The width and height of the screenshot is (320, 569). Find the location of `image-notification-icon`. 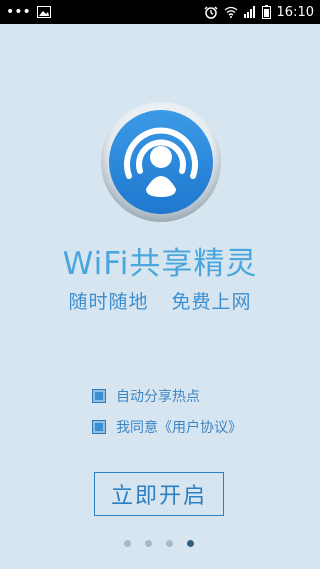

image-notification-icon is located at coordinates (43, 12).